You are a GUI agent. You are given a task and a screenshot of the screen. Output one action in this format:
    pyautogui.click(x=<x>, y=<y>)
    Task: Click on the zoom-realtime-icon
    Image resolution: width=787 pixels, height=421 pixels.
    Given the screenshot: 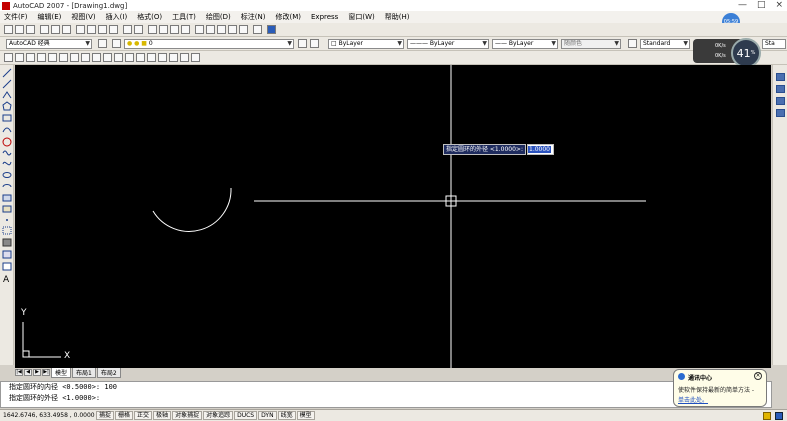 What is the action you would take?
    pyautogui.click(x=163, y=29)
    